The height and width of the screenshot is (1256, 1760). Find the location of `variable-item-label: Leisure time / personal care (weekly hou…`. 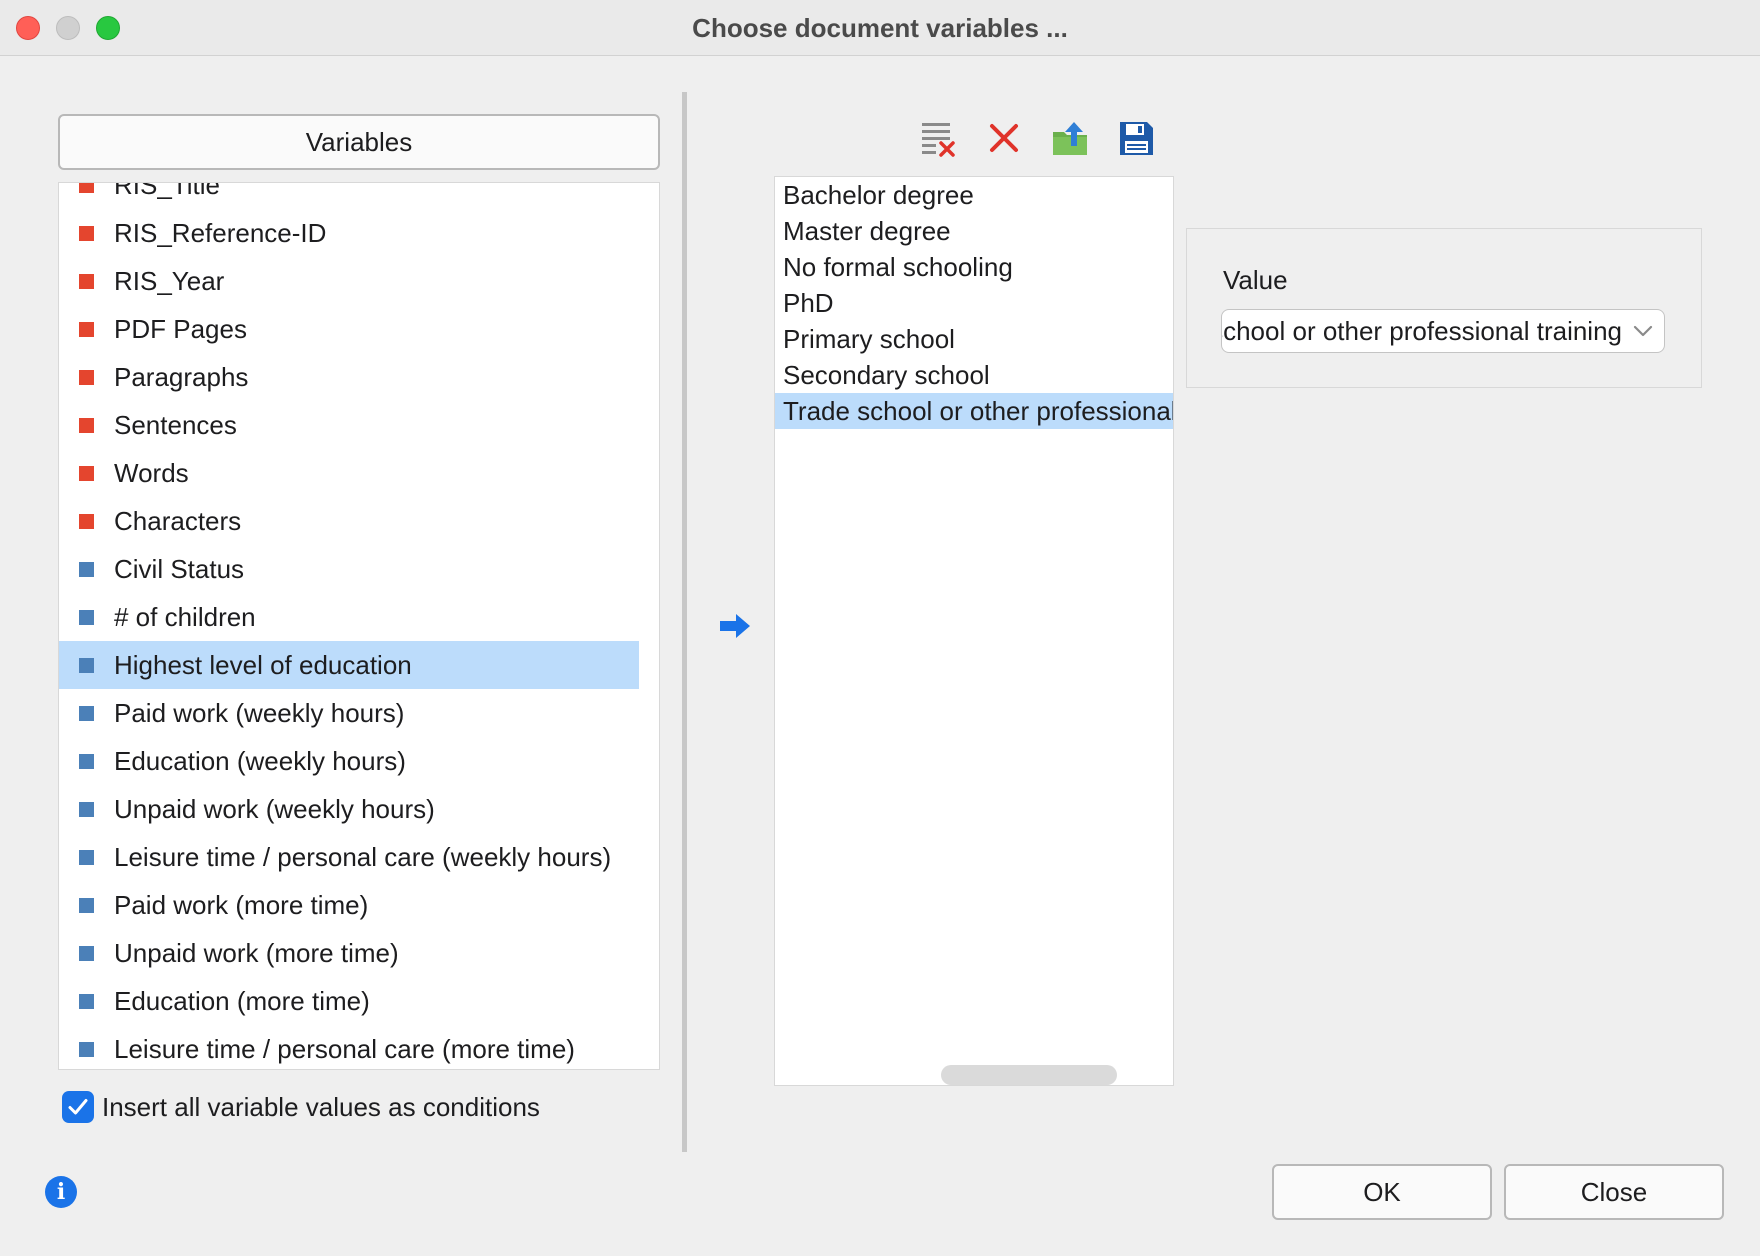

variable-item-label: Leisure time / personal care (weekly hou… is located at coordinates (363, 857).